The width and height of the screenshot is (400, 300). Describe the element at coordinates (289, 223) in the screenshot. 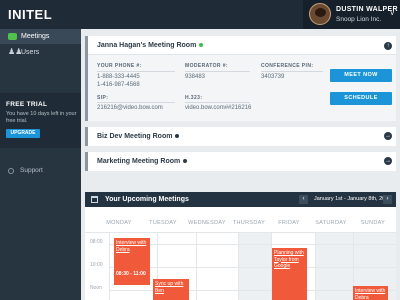

I see `day-header: FRIDAY` at that location.